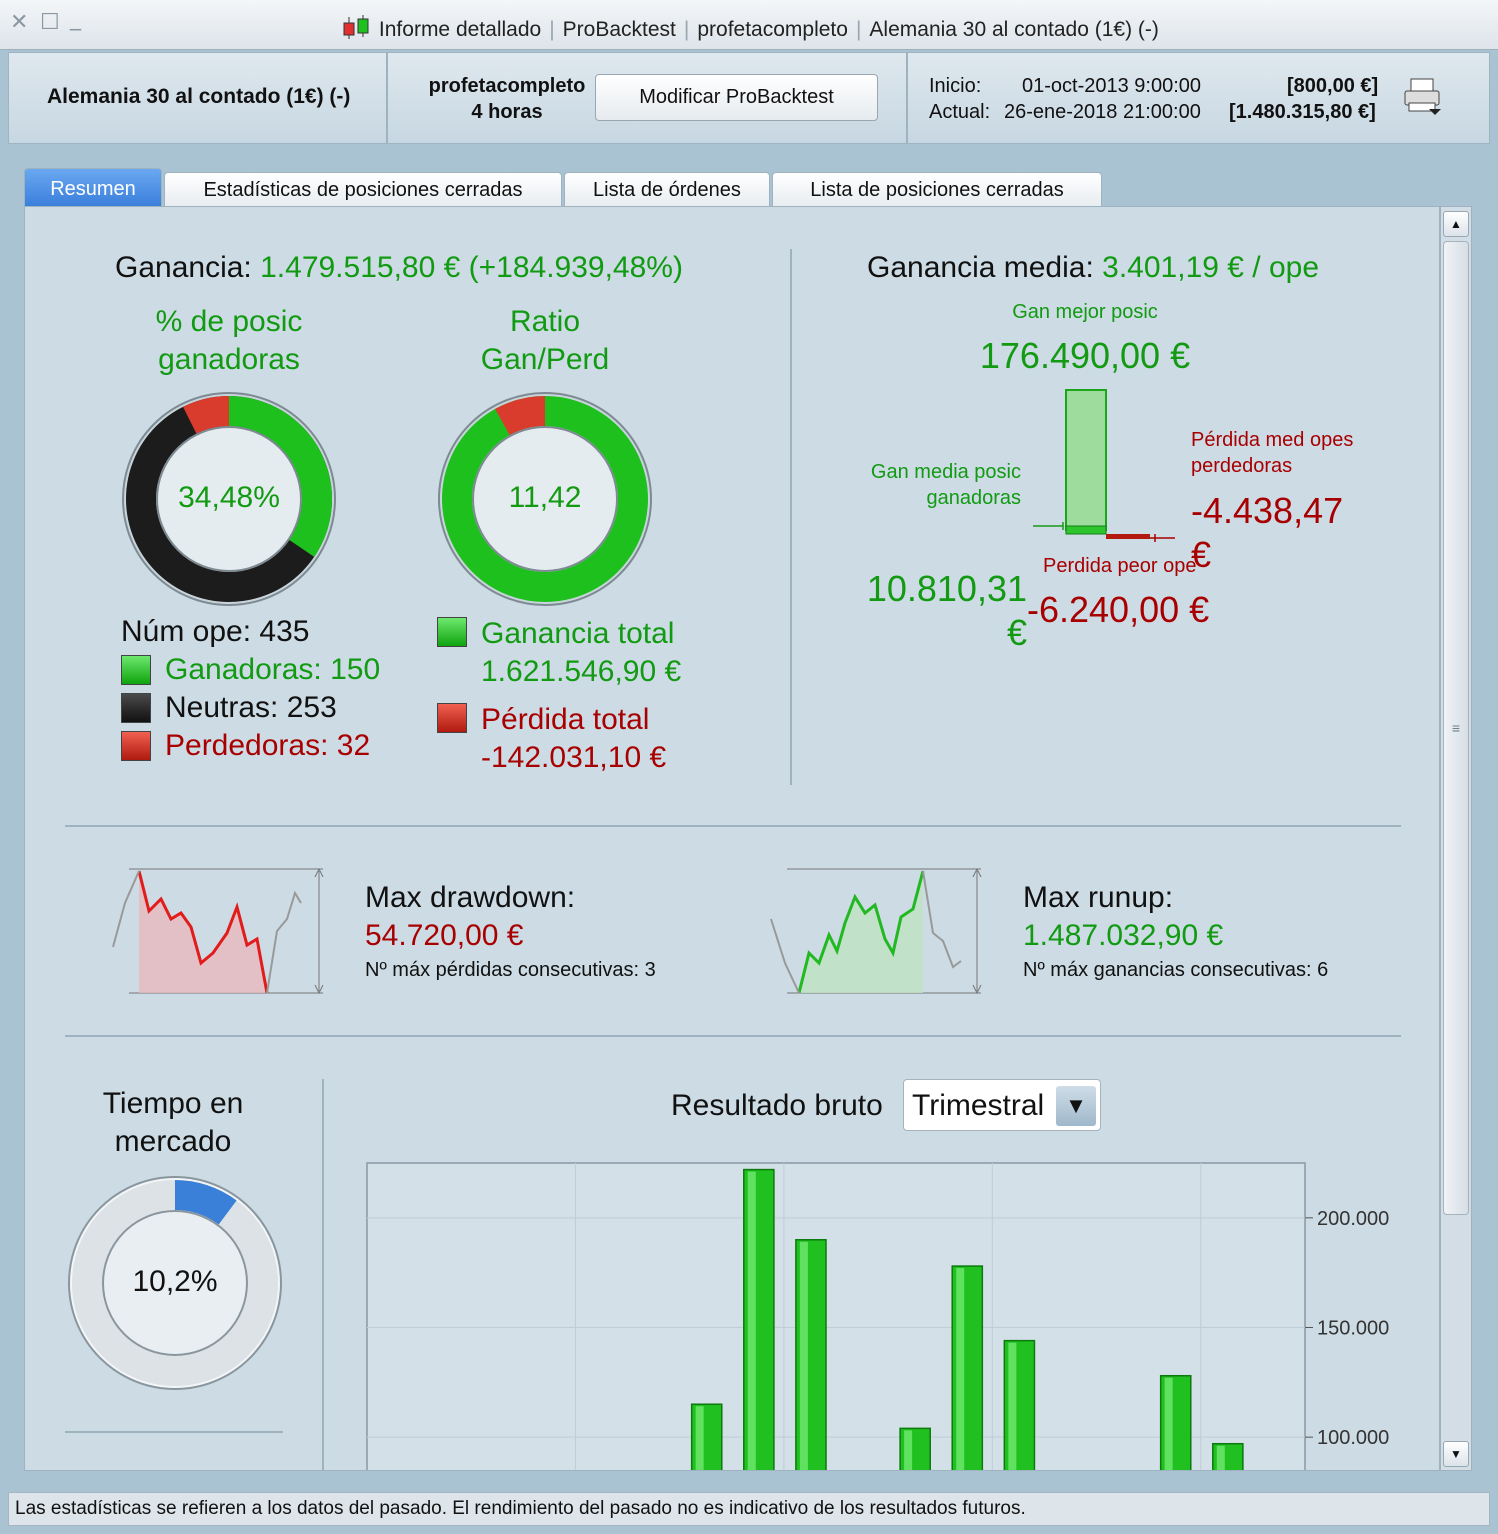  I want to click on title-part-instrument: Alemania 30 al contado (1€) (-), so click(1014, 29).